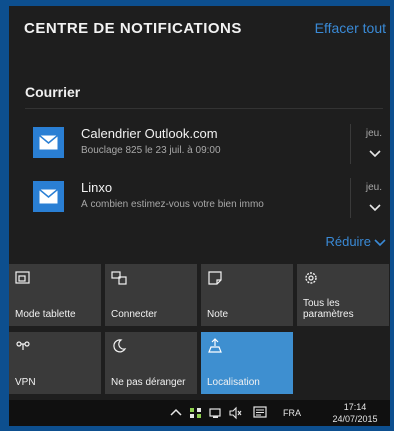 This screenshot has height=431, width=394. Describe the element at coordinates (55, 363) in the screenshot. I see `quick-action-vpn: VPN` at that location.